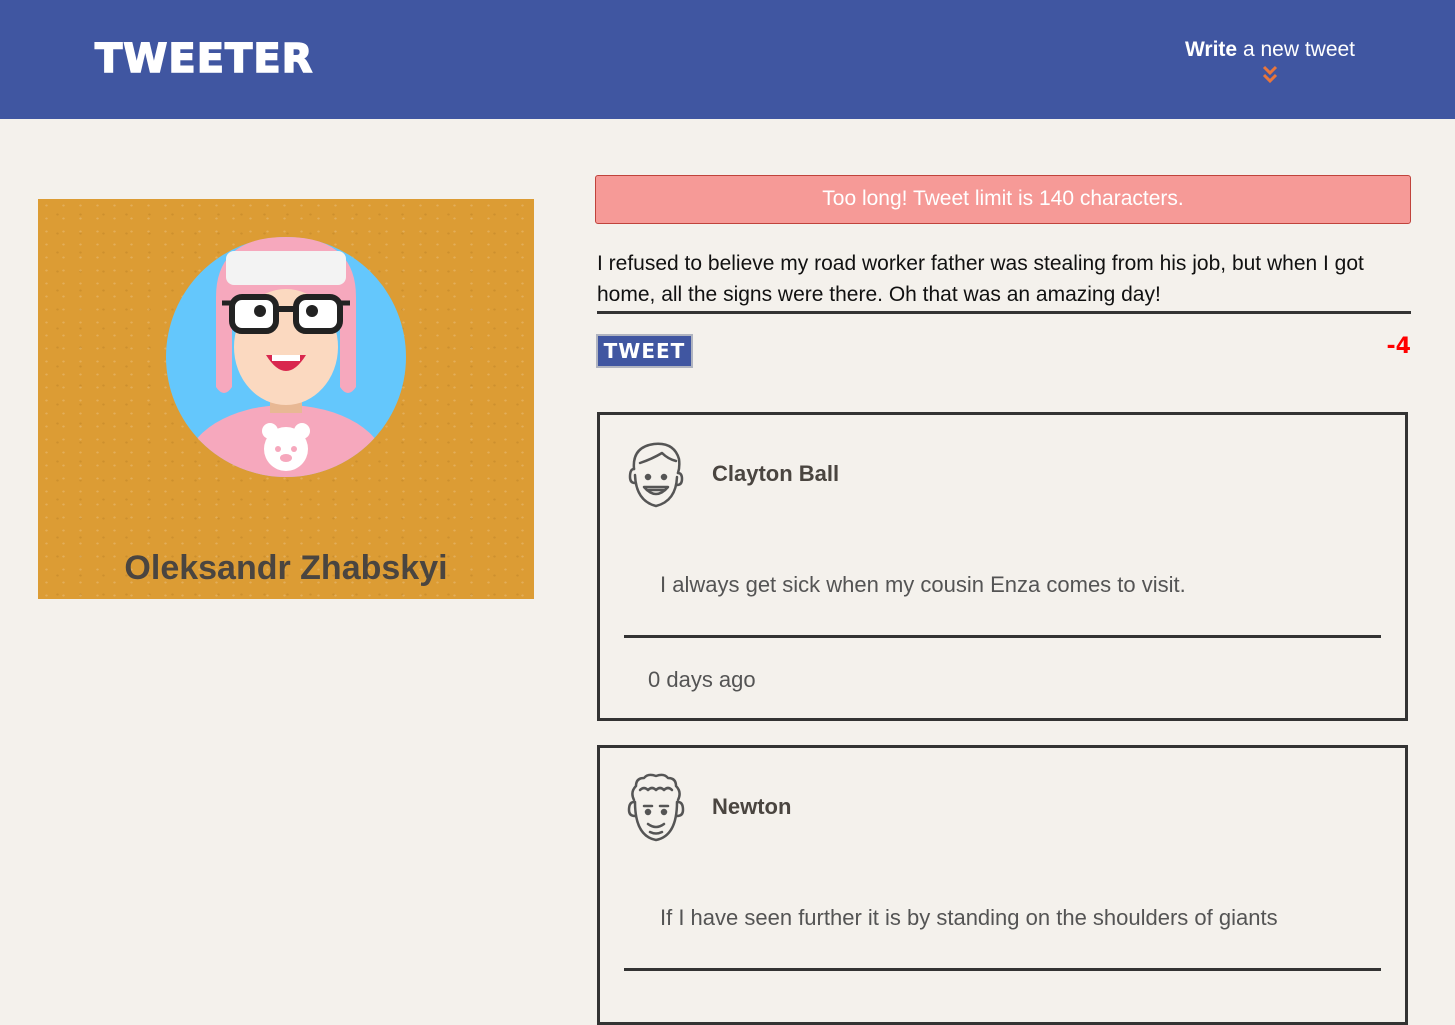 The image size is (1455, 1025). I want to click on smiling-man-avatar-icon, so click(656, 475).